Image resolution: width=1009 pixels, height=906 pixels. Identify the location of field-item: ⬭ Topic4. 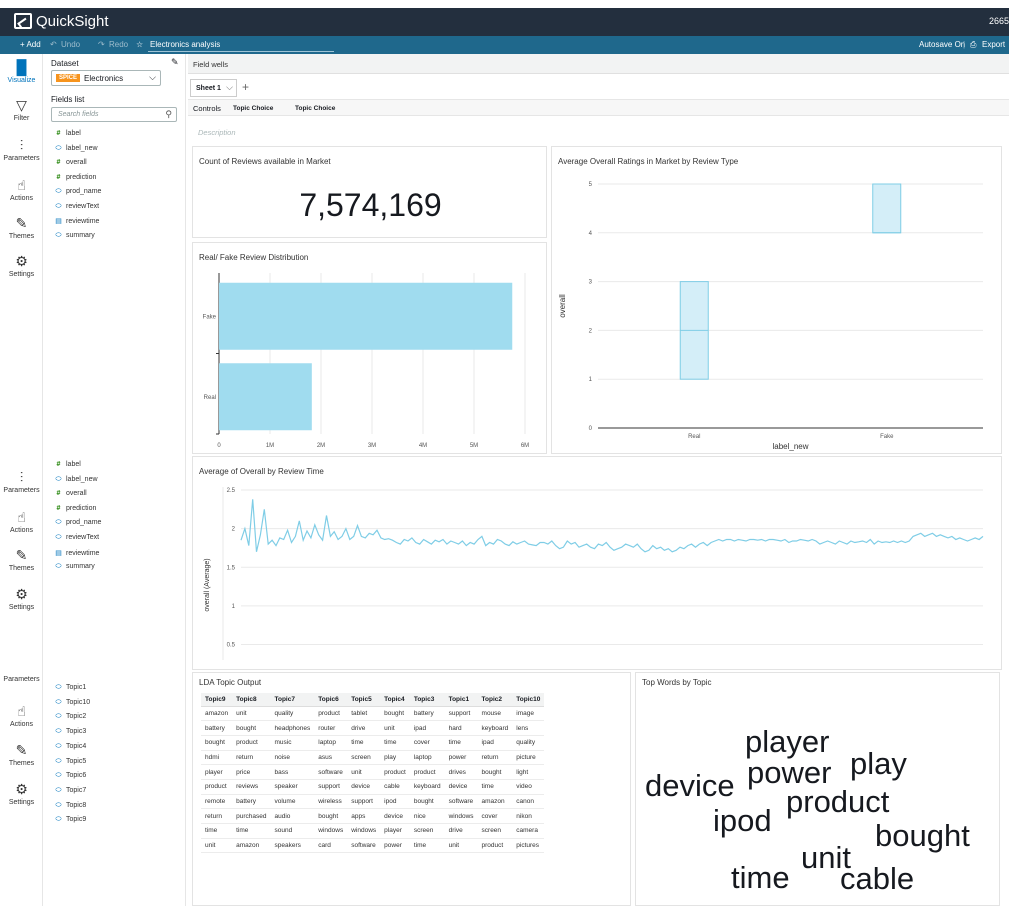
(70, 747).